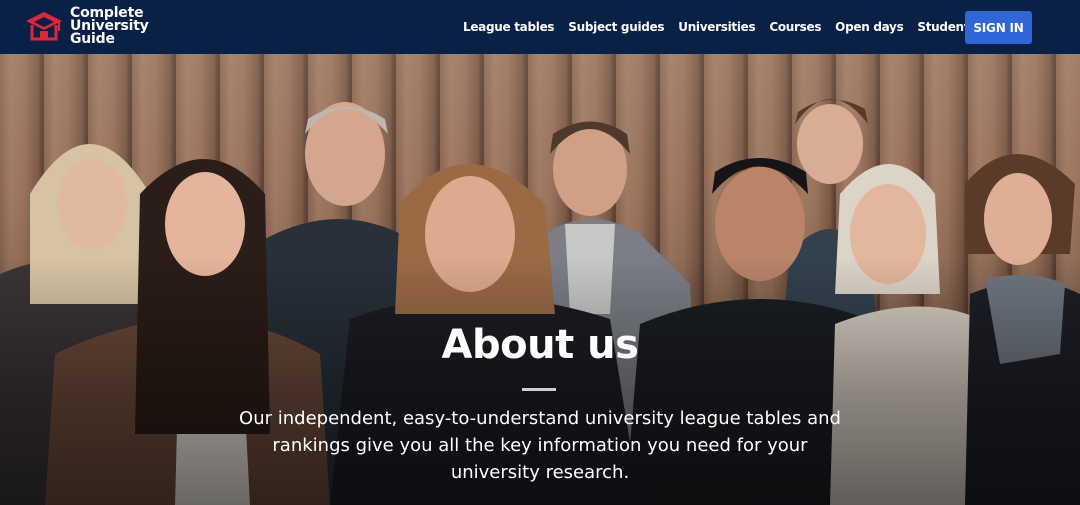 The height and width of the screenshot is (505, 1080). Describe the element at coordinates (540, 345) in the screenshot. I see `page-title: About us` at that location.